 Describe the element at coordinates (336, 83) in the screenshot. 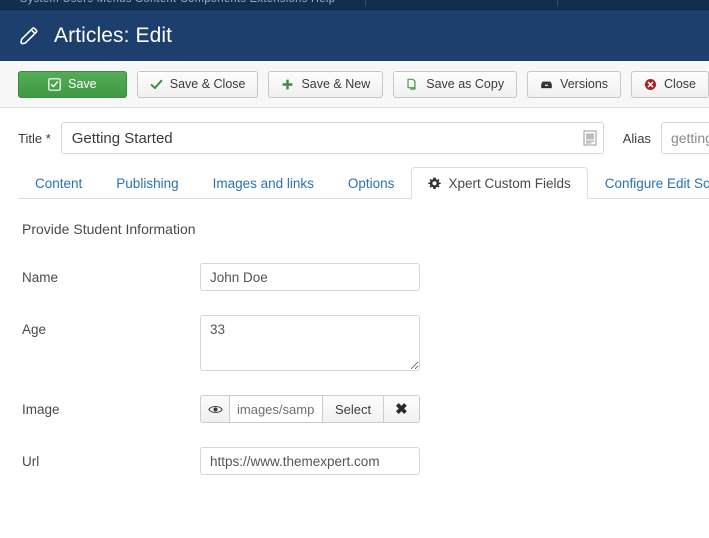

I see `save-and-new-label: Save & New` at that location.